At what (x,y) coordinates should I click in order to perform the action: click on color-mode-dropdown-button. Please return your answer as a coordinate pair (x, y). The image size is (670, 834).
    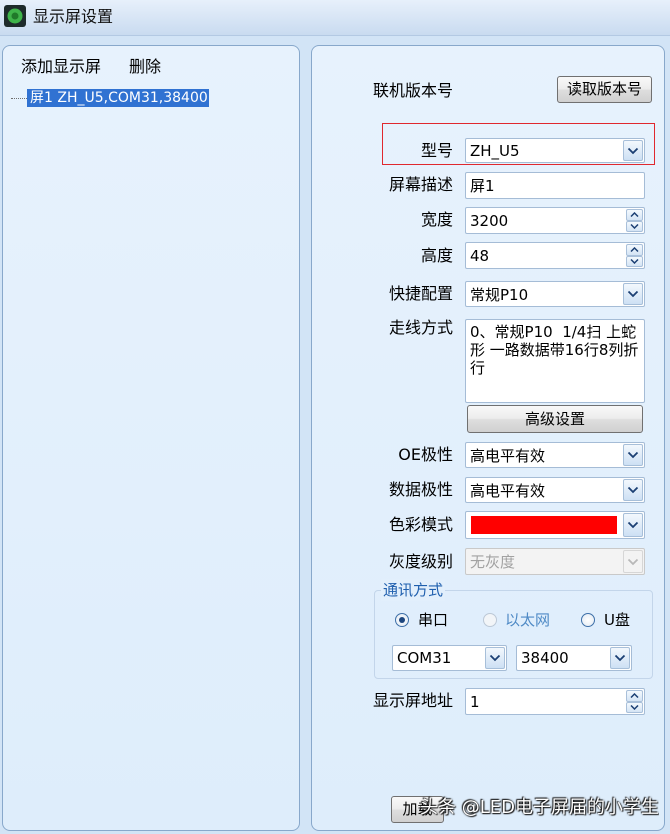
    Looking at the image, I should click on (633, 525).